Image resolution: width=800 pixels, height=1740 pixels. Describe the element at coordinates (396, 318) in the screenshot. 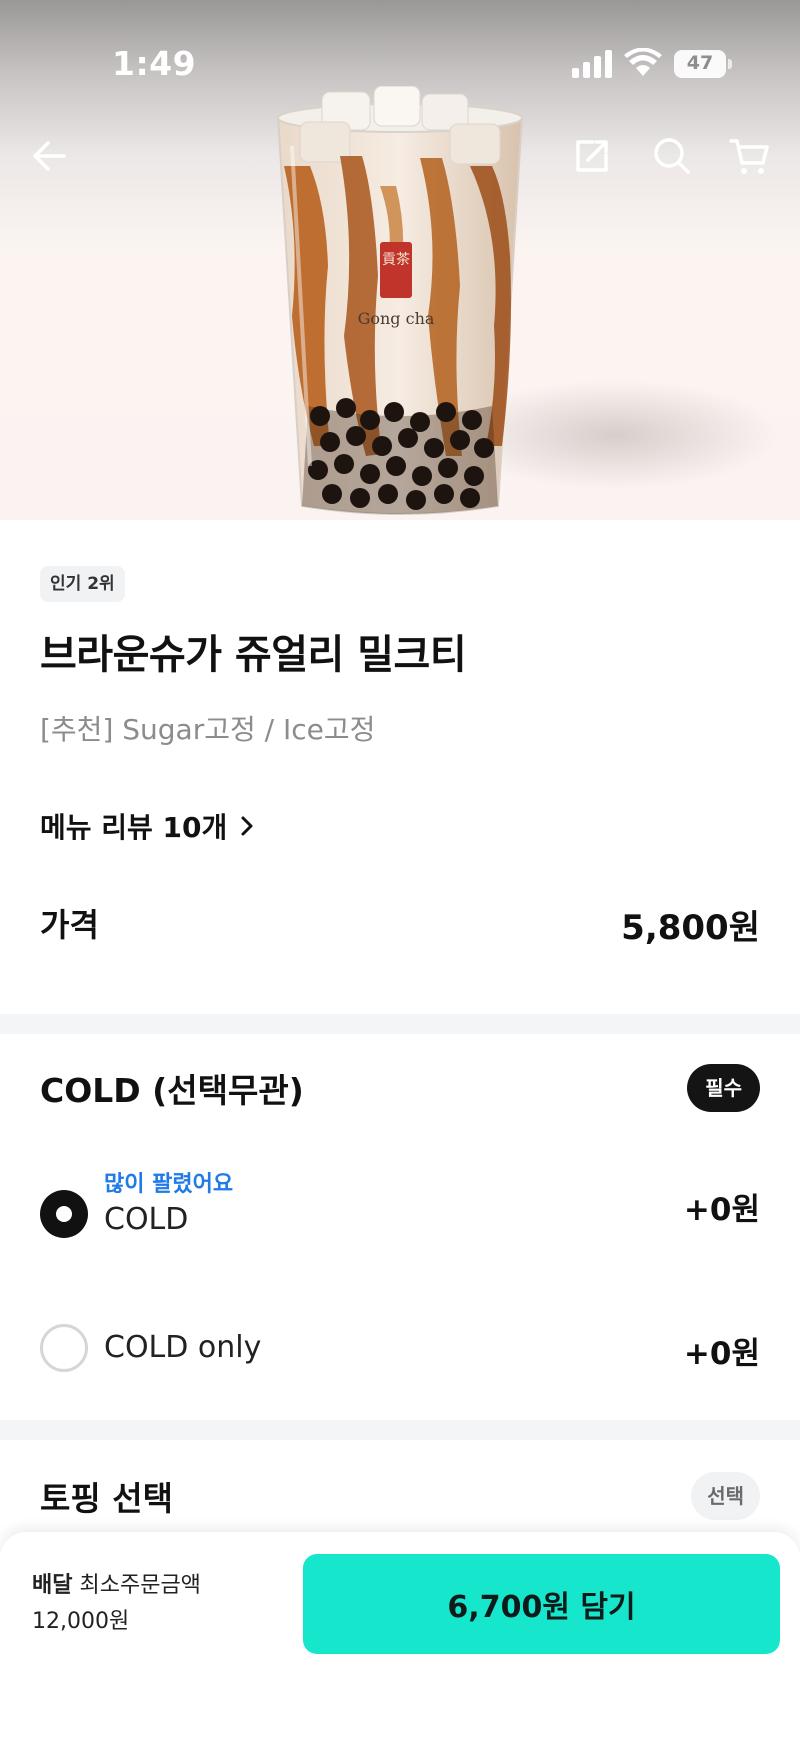

I see `logo-text: Gong cha` at that location.